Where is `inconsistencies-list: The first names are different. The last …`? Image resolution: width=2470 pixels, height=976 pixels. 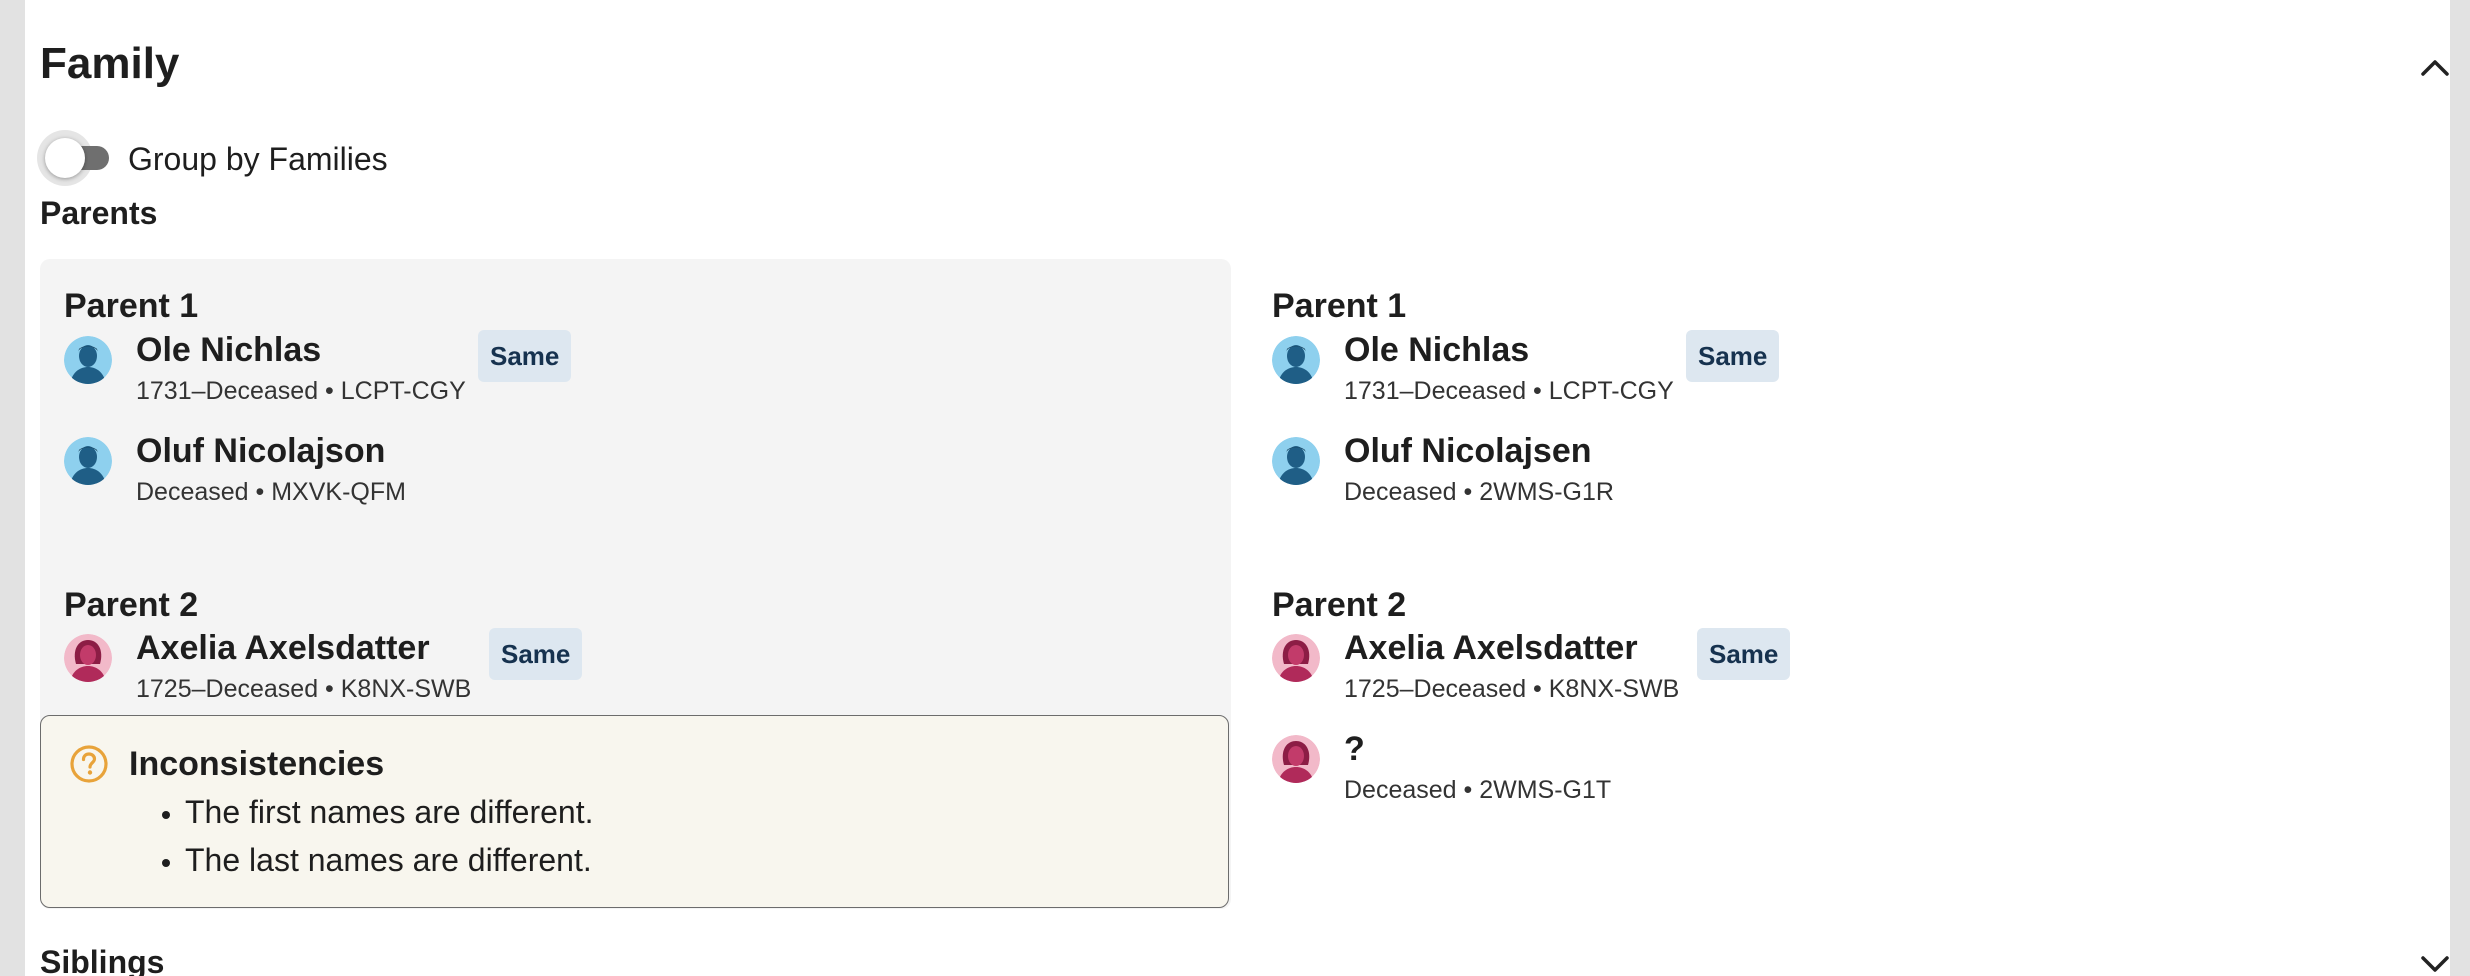 inconsistencies-list: The first names are different. The last … is located at coordinates (347, 836).